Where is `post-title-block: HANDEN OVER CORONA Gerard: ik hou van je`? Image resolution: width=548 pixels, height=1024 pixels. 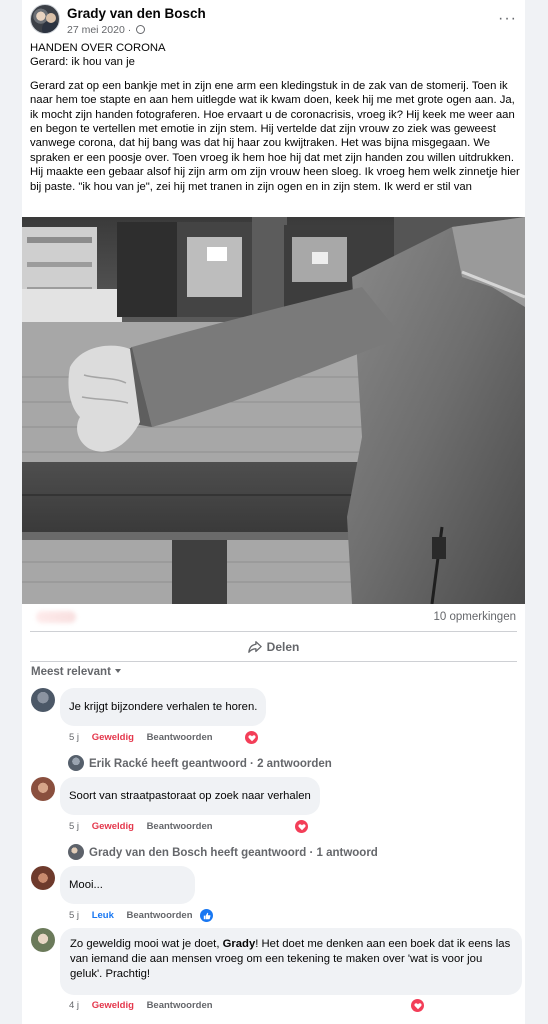 post-title-block: HANDEN OVER CORONA Gerard: ik hou van je is located at coordinates (275, 55).